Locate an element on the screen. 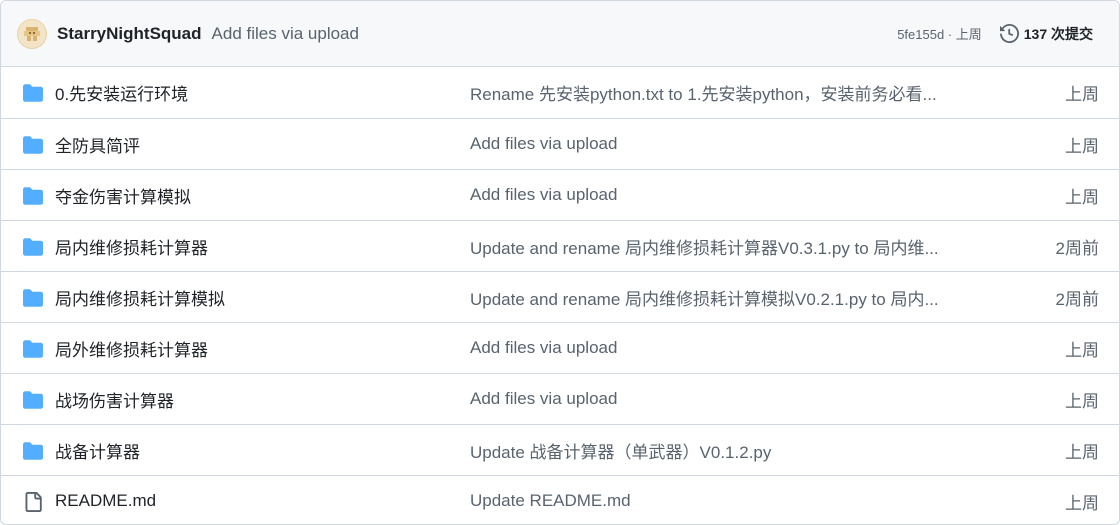 This screenshot has height=525, width=1120. file-name-link: 0.先安装运行环境 is located at coordinates (121, 92).